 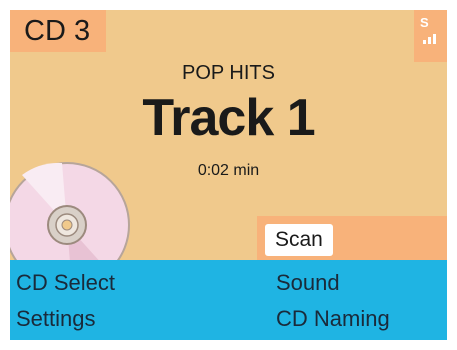 What do you see at coordinates (65, 283) in the screenshot?
I see `menu-cd-select: CD Select` at bounding box center [65, 283].